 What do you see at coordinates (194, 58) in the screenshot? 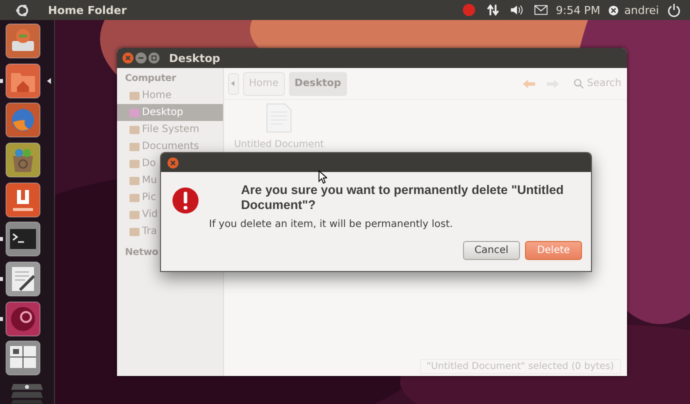
I see `window-title: Desktop` at bounding box center [194, 58].